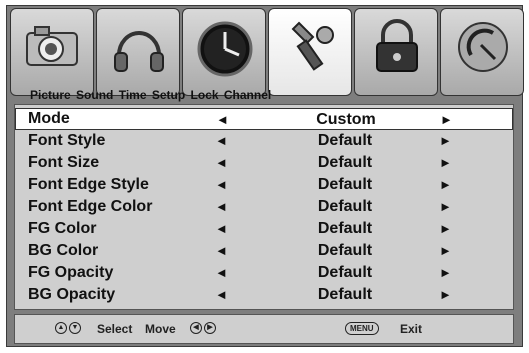 The width and height of the screenshot is (529, 353). I want to click on setting-label: Font Style, so click(67, 140).